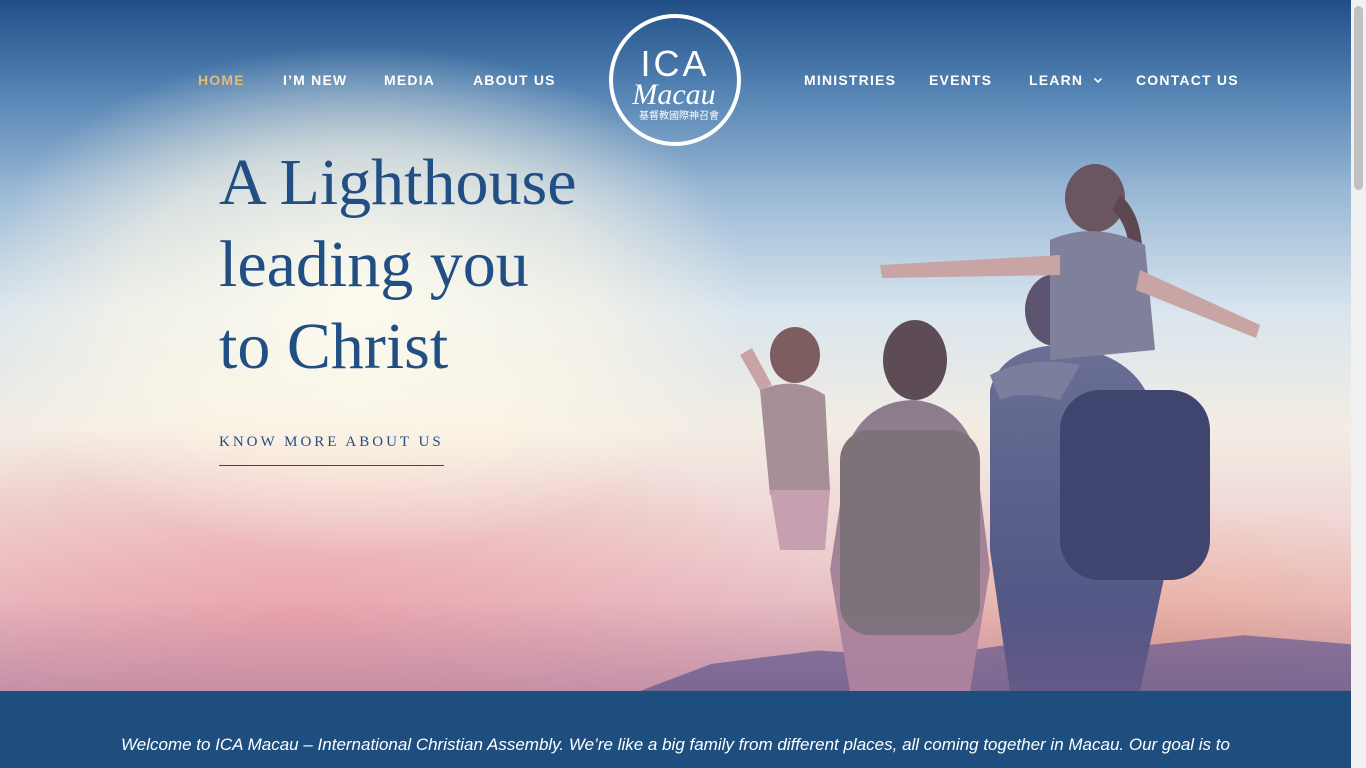 This screenshot has width=1366, height=768. What do you see at coordinates (1187, 80) in the screenshot?
I see `nav-contact-us: CONTACT US` at bounding box center [1187, 80].